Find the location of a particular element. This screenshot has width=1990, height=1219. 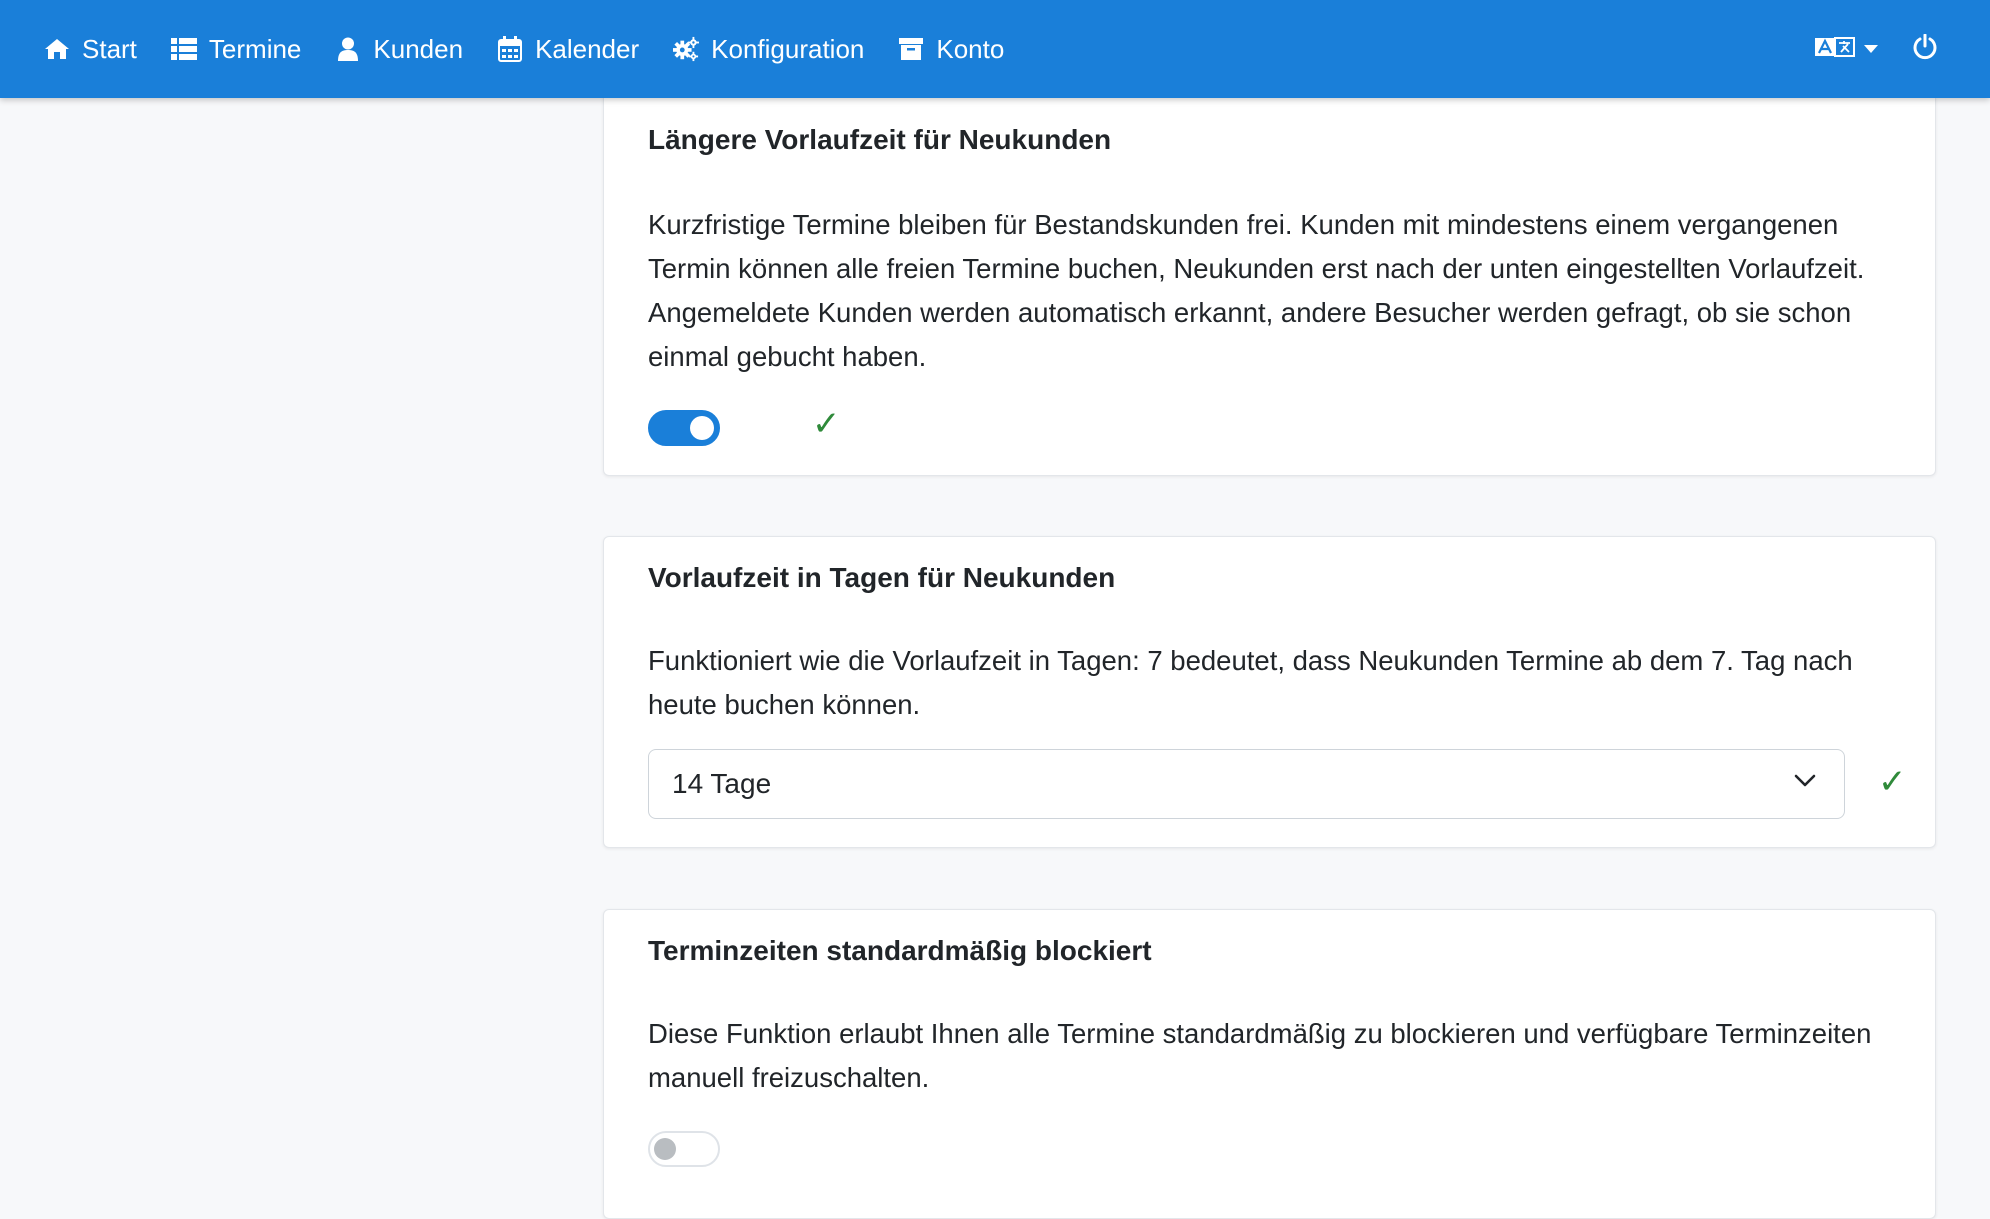

nav-item-label: Start is located at coordinates (109, 48).